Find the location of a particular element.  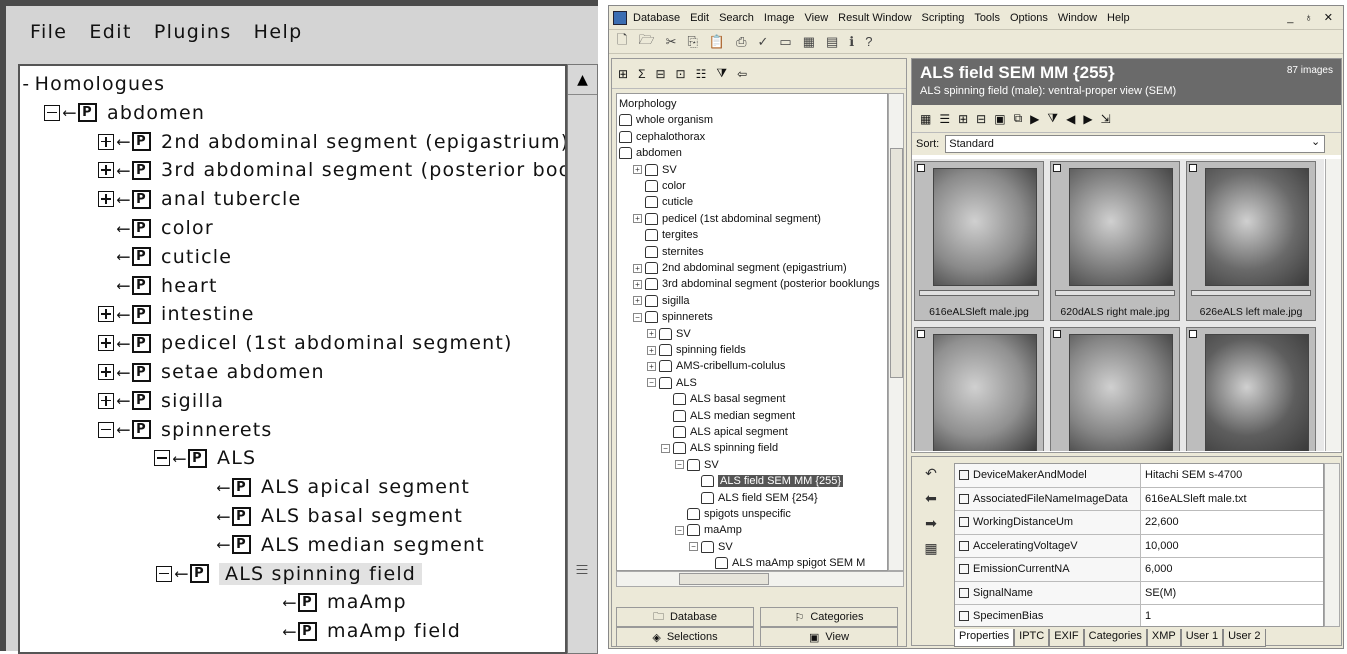

image-thumbnail: 616eALSleft male.jpg is located at coordinates (979, 241).